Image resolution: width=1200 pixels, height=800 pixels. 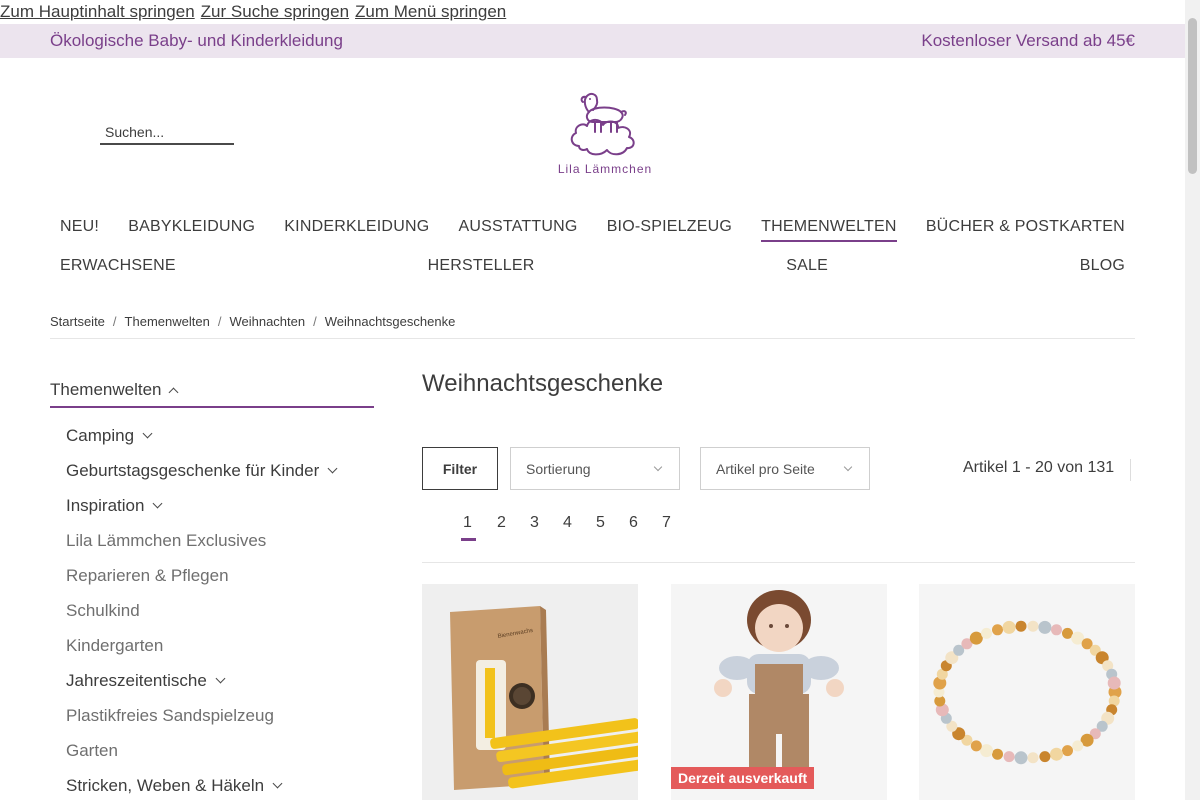 What do you see at coordinates (779, 692) in the screenshot?
I see `product-card: Derzeit ausverkauft` at bounding box center [779, 692].